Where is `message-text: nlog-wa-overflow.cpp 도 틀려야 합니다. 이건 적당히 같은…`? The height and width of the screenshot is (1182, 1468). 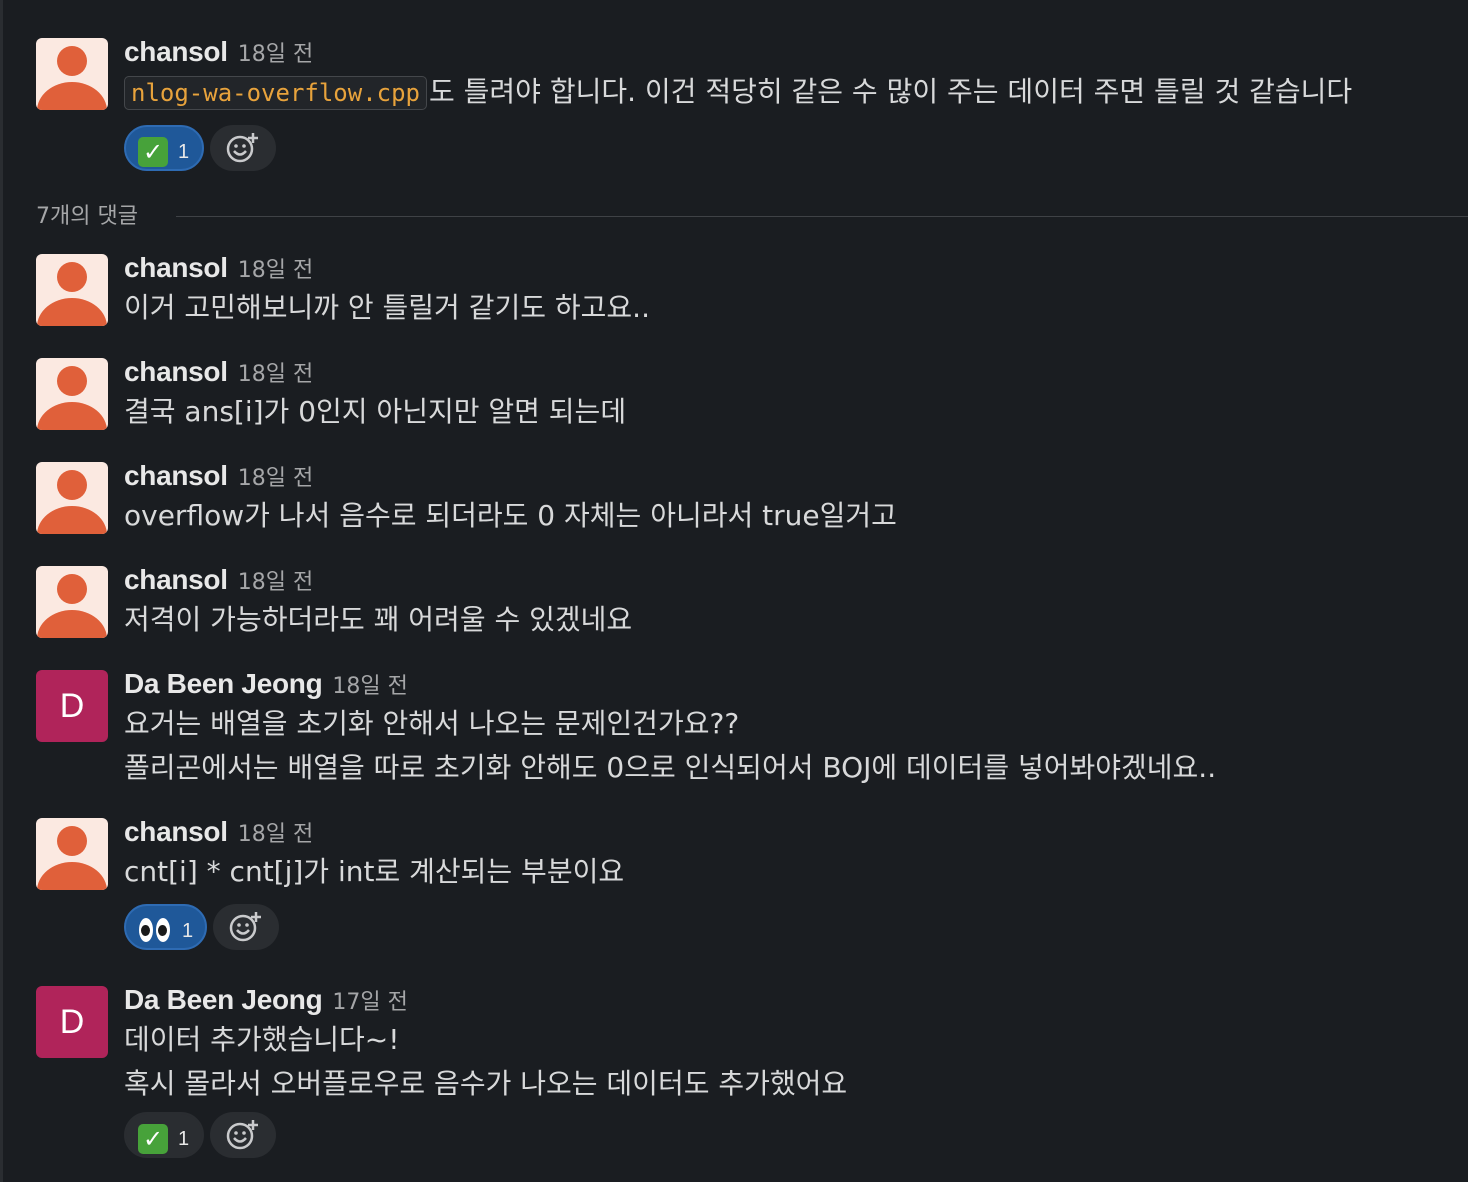
message-text: nlog-wa-overflow.cpp 도 틀려야 합니다. 이건 적당히 같은… is located at coordinates (776, 92).